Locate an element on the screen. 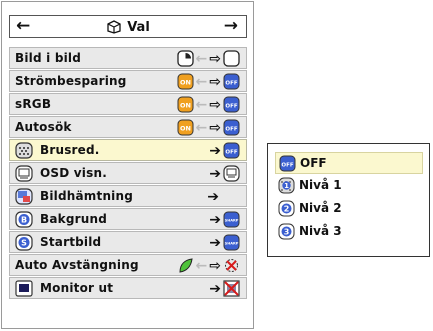 This screenshot has width=433, height=331. menu-item-label: Strömbesparing is located at coordinates (71, 81).